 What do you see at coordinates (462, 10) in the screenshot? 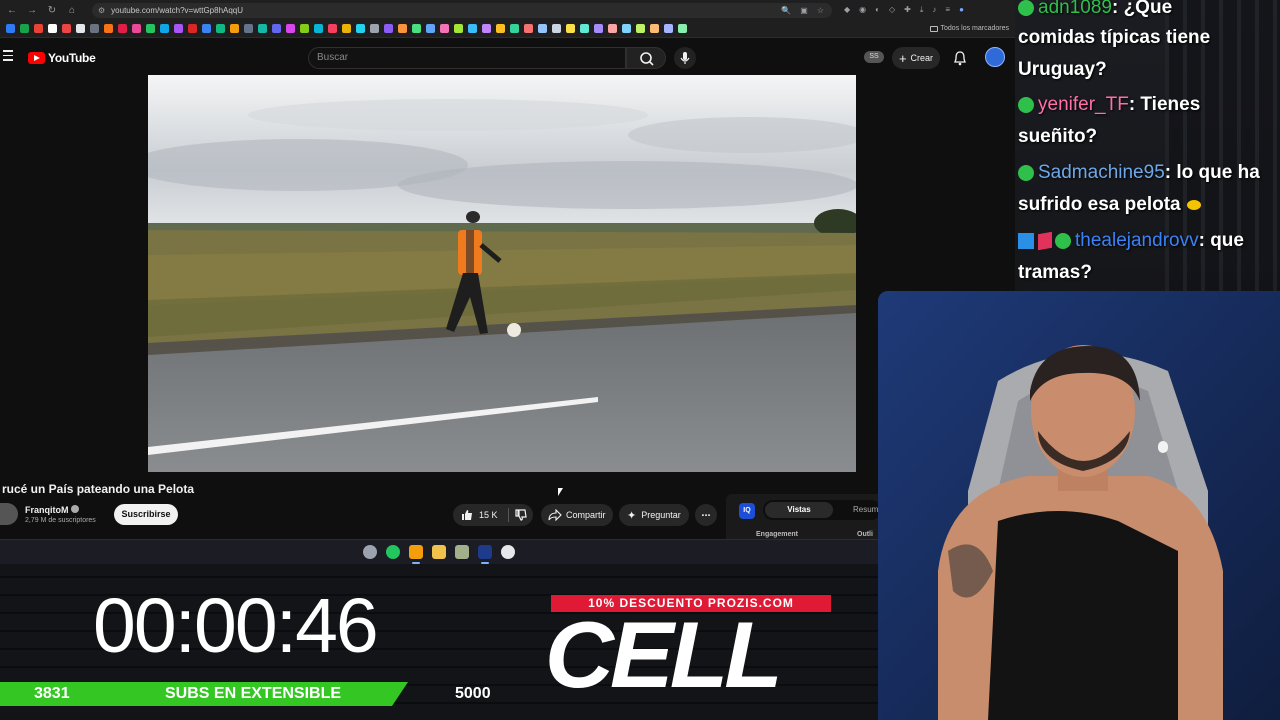
I see `address-bar: ⚙ youtube.com/watch?v=wttGp8hAqqU 🔍 ▣ ☆` at bounding box center [462, 10].